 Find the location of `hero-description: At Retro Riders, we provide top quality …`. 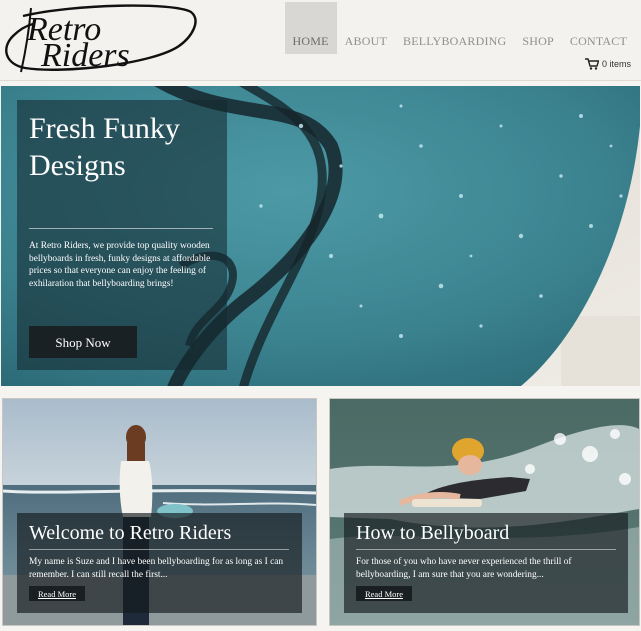

hero-description: At Retro Riders, we provide top quality … is located at coordinates (120, 265).